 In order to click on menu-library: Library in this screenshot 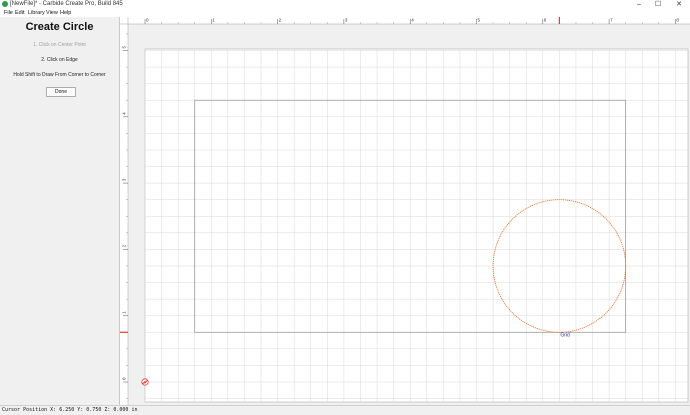, I will do `click(36, 13)`.